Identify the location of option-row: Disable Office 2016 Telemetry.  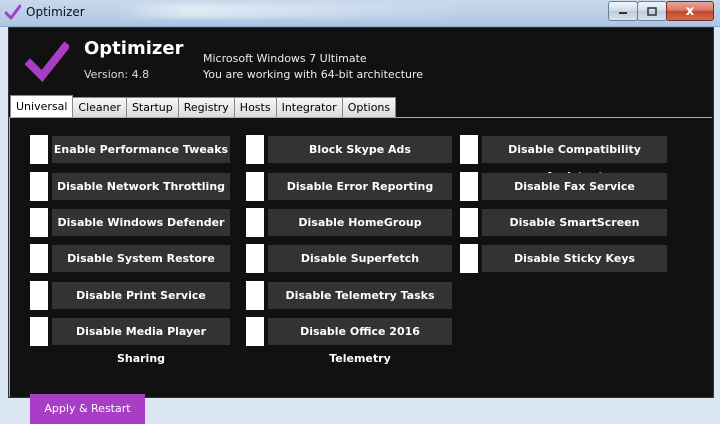
(349, 341).